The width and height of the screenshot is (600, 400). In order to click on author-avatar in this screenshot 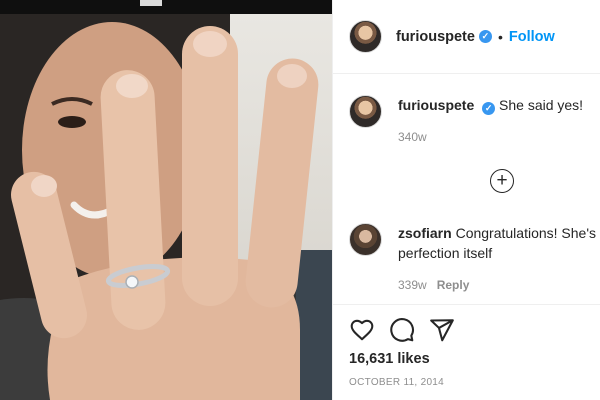, I will do `click(365, 36)`.